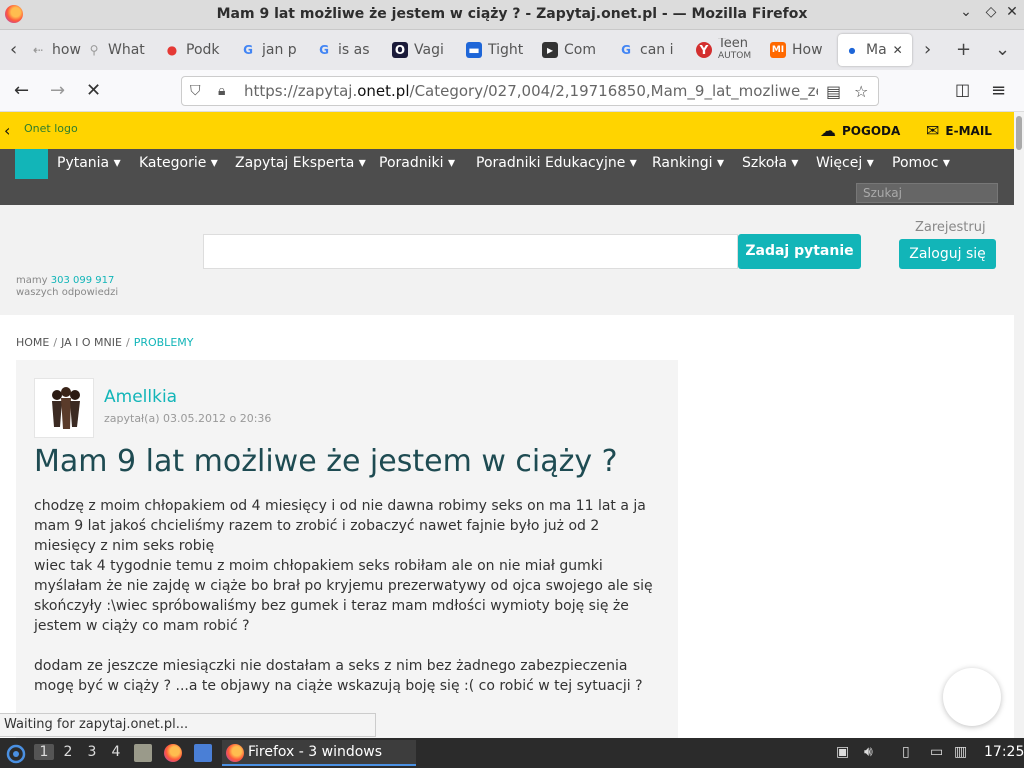 This screenshot has height=768, width=1024. What do you see at coordinates (195, 91) in the screenshot?
I see `shield-icon: ⛉` at bounding box center [195, 91].